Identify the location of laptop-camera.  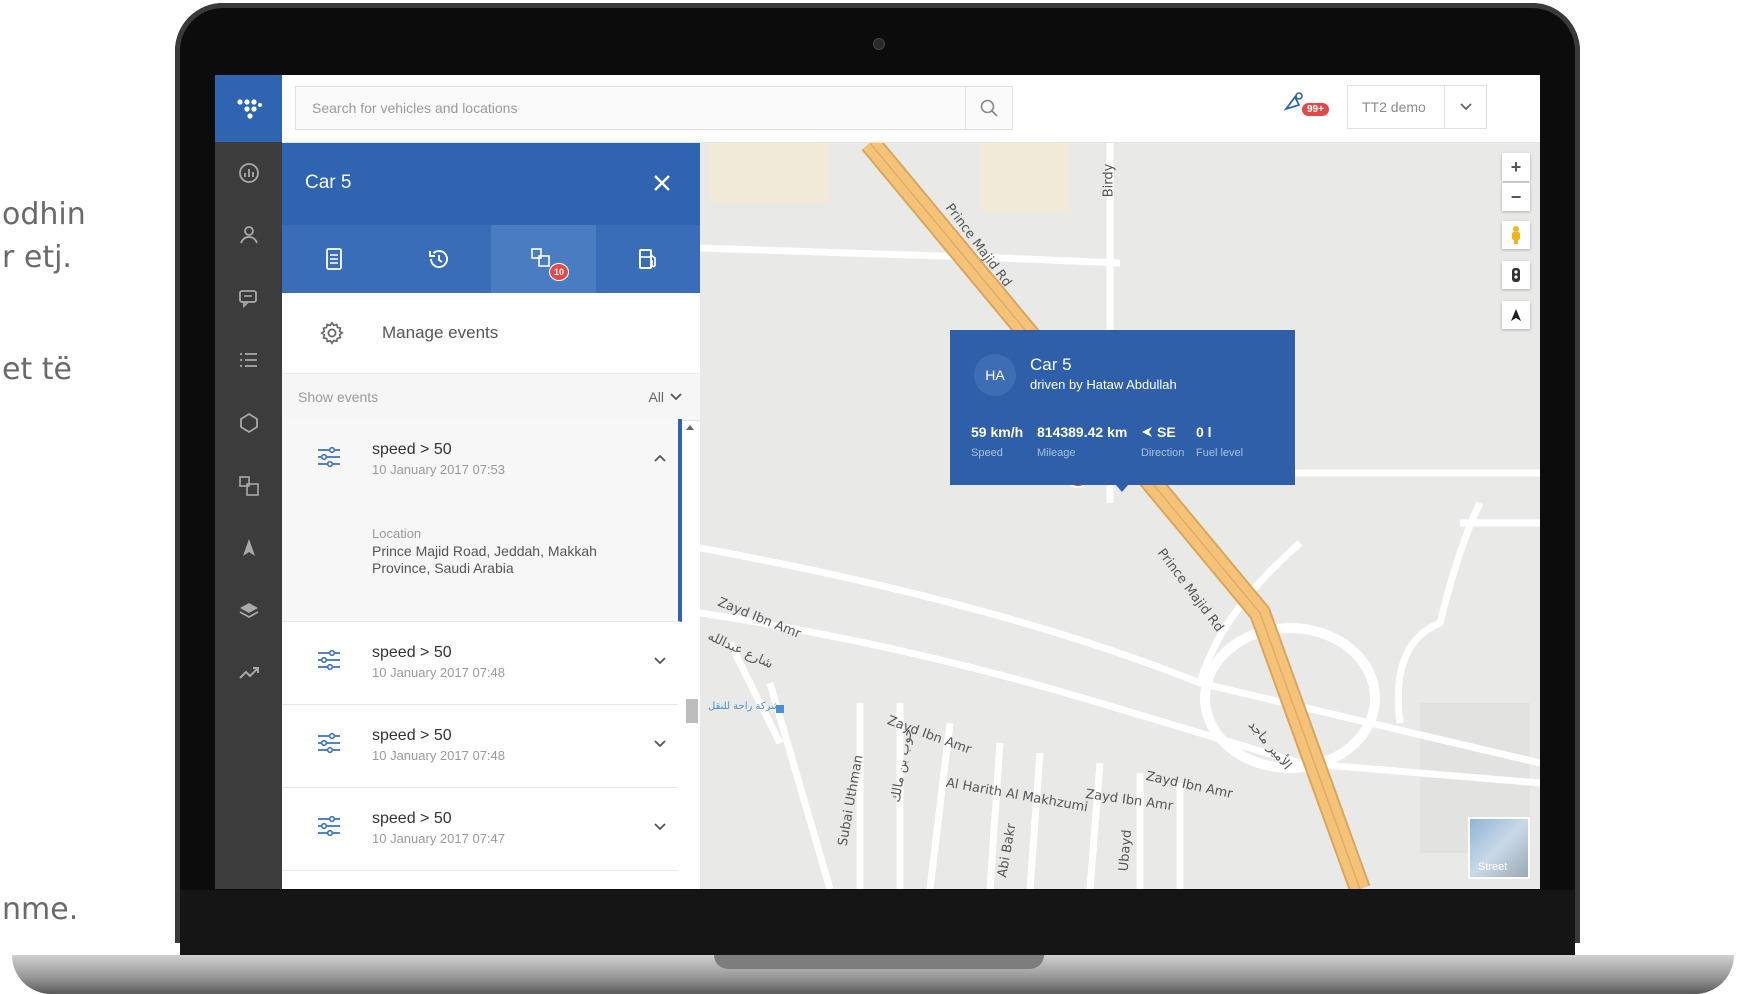
(879, 44).